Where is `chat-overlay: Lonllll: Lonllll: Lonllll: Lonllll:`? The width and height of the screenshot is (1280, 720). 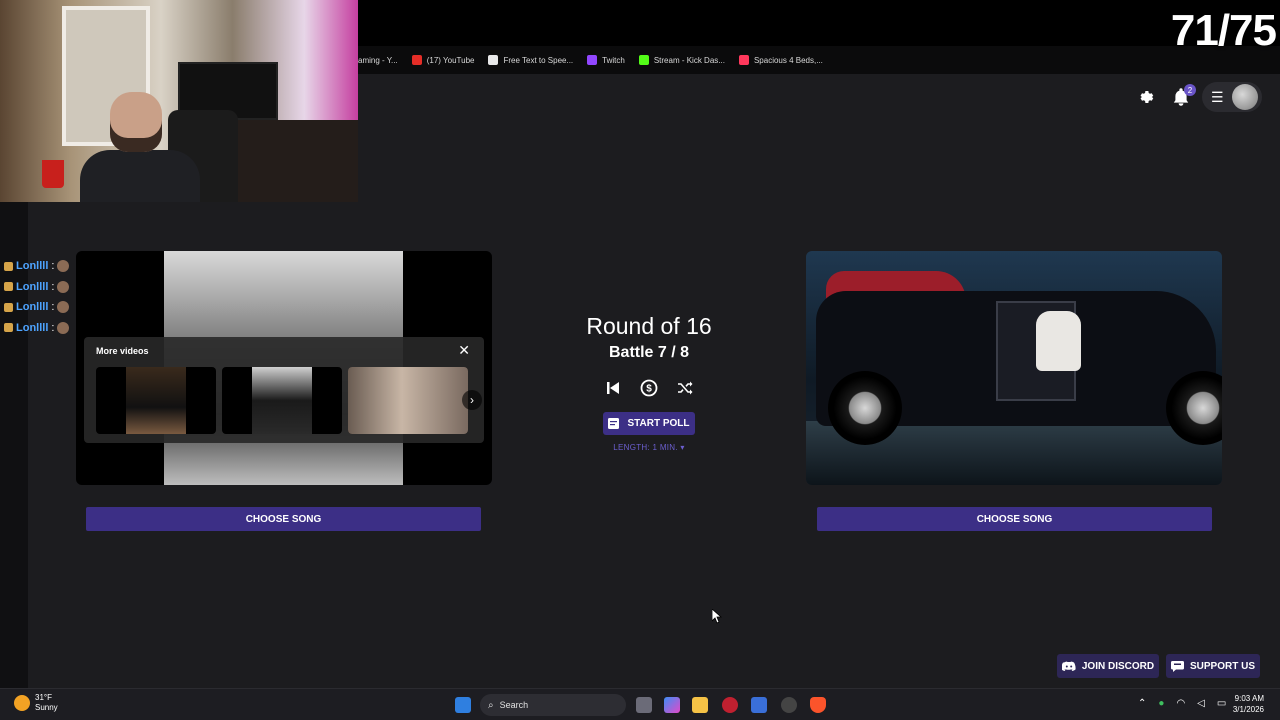 chat-overlay: Lonllll: Lonllll: Lonllll: Lonllll: is located at coordinates (37, 297).